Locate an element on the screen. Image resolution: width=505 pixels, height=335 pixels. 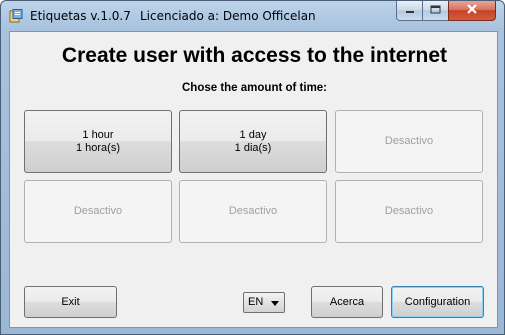
close-icon is located at coordinates (472, 10).